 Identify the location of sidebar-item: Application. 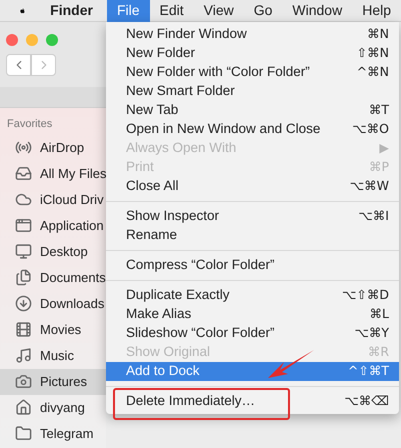
(53, 225).